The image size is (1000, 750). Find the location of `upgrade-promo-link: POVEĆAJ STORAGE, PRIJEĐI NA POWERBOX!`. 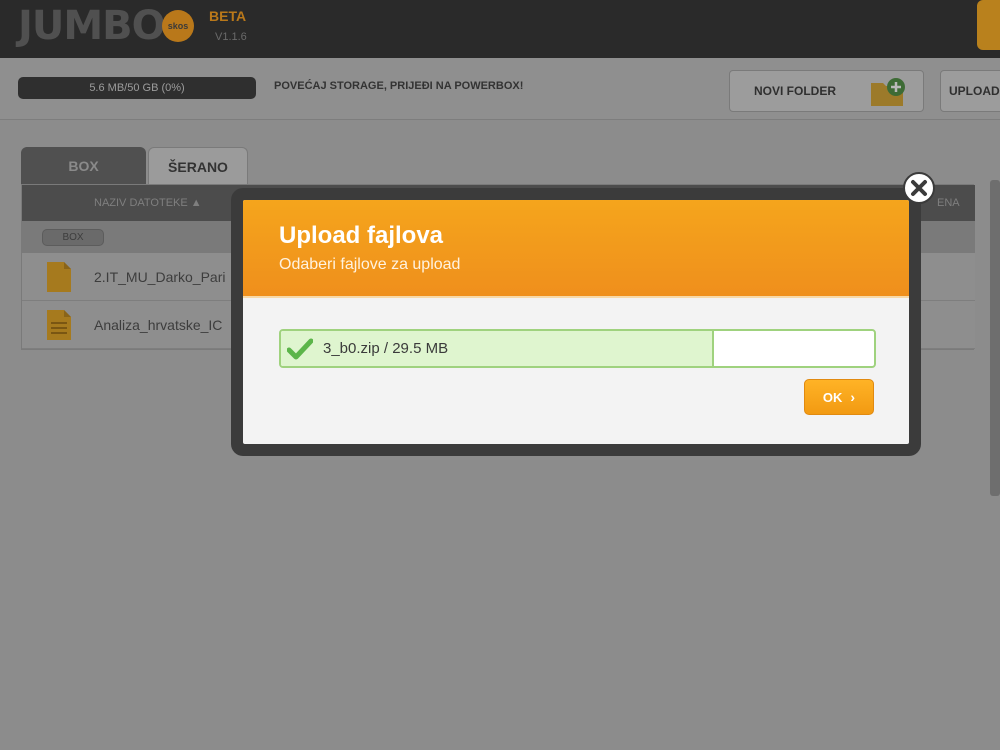

upgrade-promo-link: POVEĆAJ STORAGE, PRIJEĐI NA POWERBOX! is located at coordinates (398, 86).